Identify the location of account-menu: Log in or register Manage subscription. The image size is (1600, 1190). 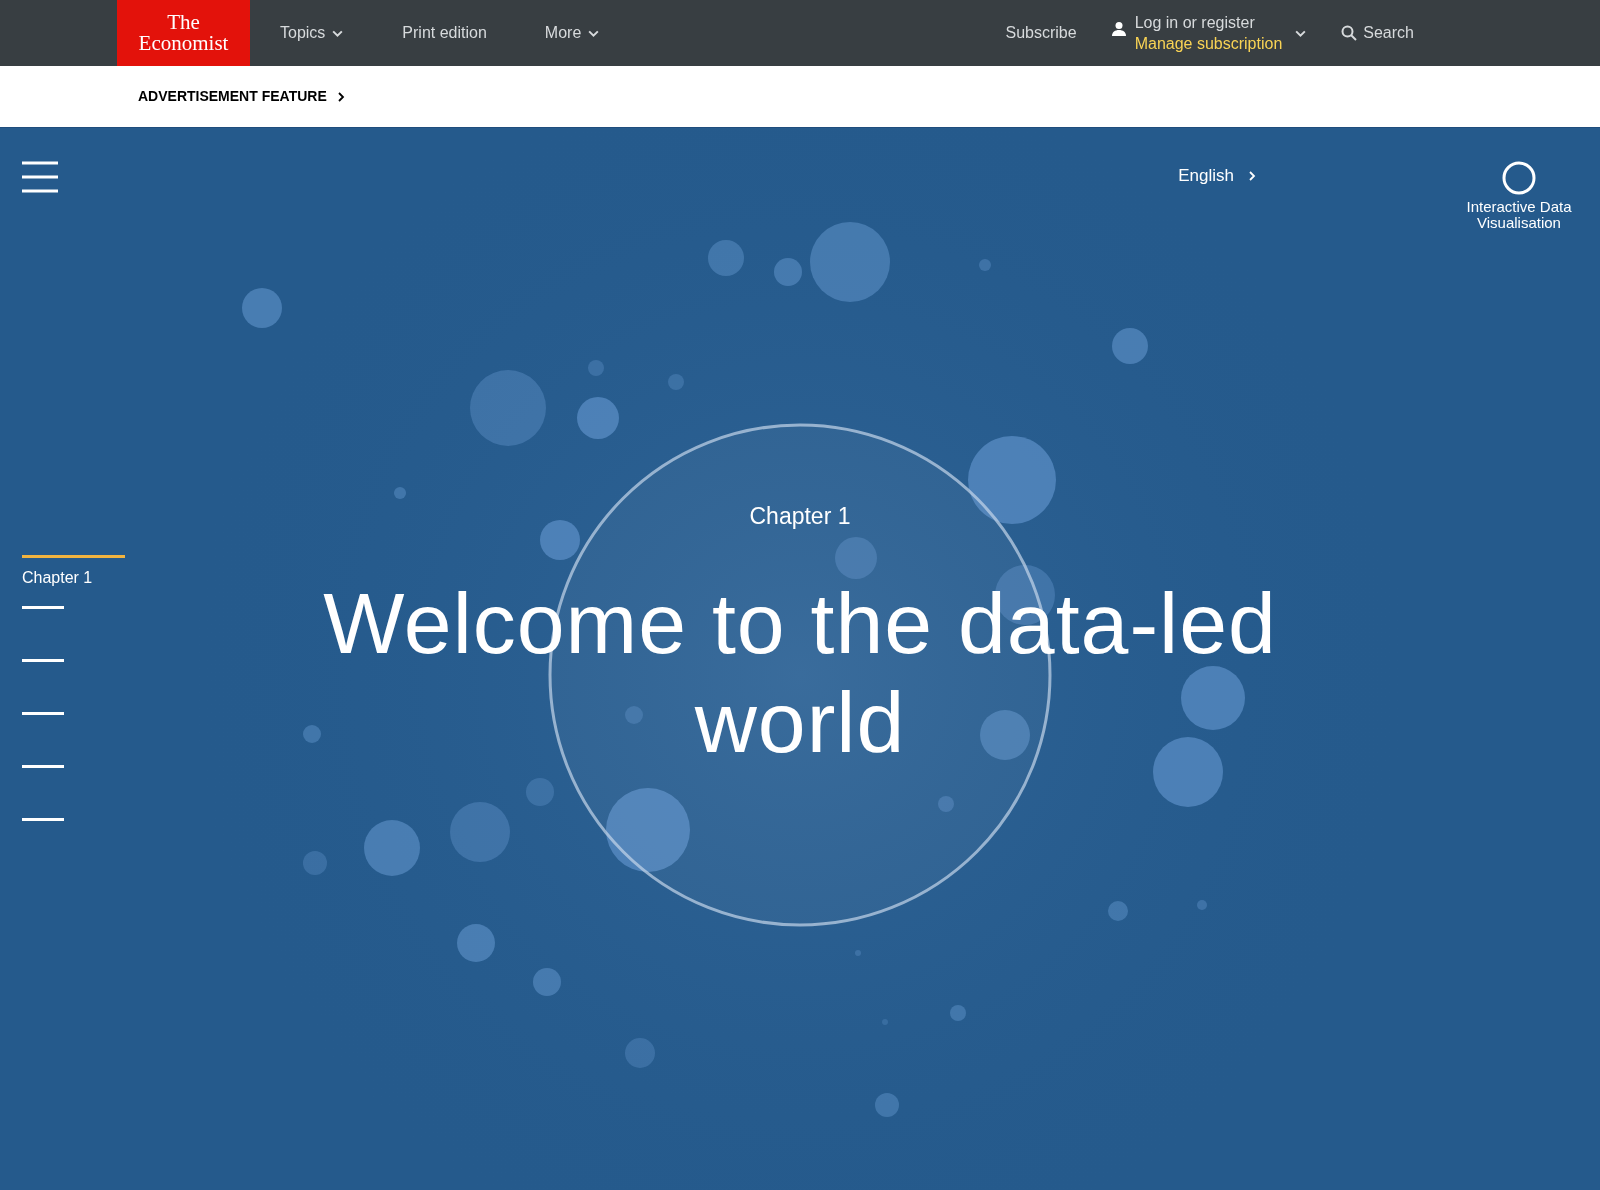
(1221, 33).